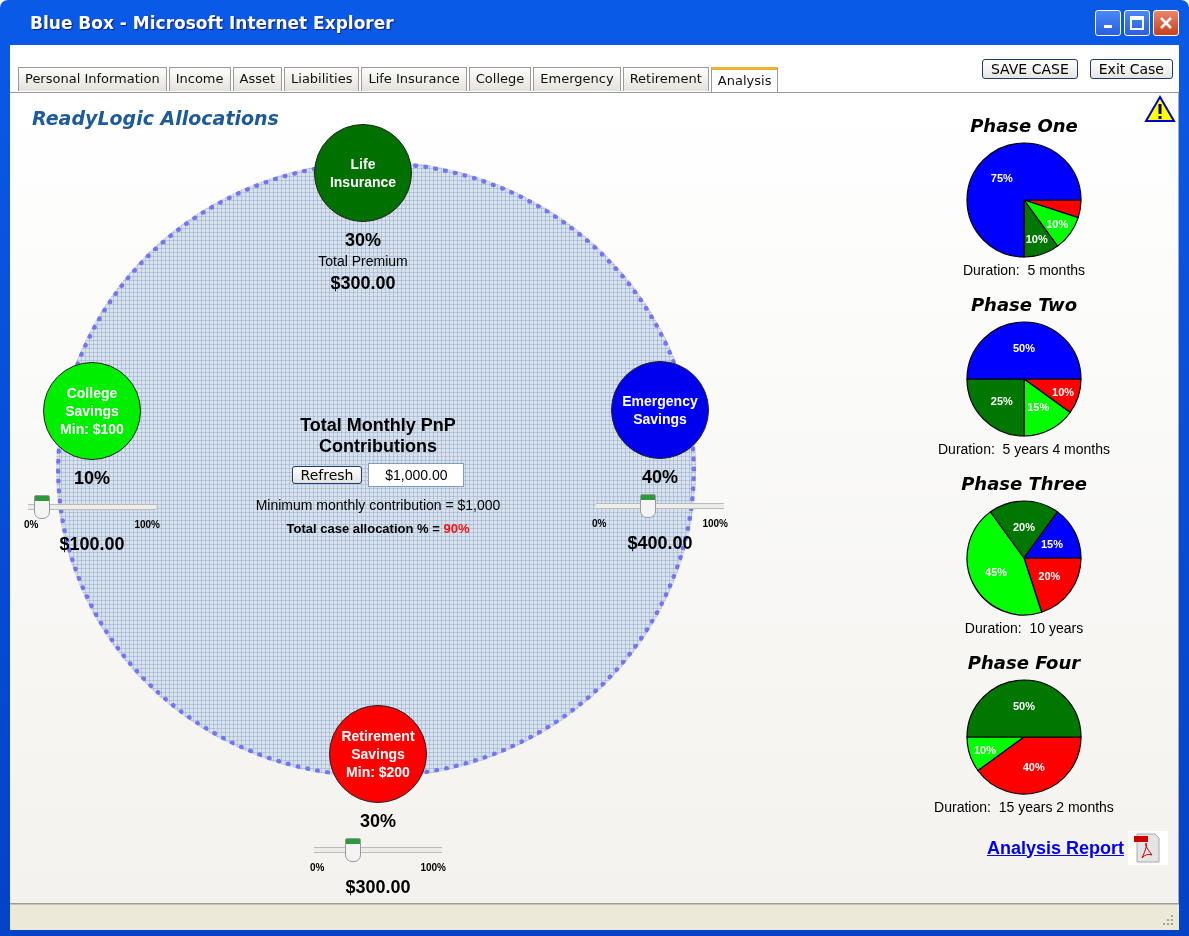 This screenshot has height=936, width=1189. I want to click on caption-text: Total Premium, so click(363, 261).